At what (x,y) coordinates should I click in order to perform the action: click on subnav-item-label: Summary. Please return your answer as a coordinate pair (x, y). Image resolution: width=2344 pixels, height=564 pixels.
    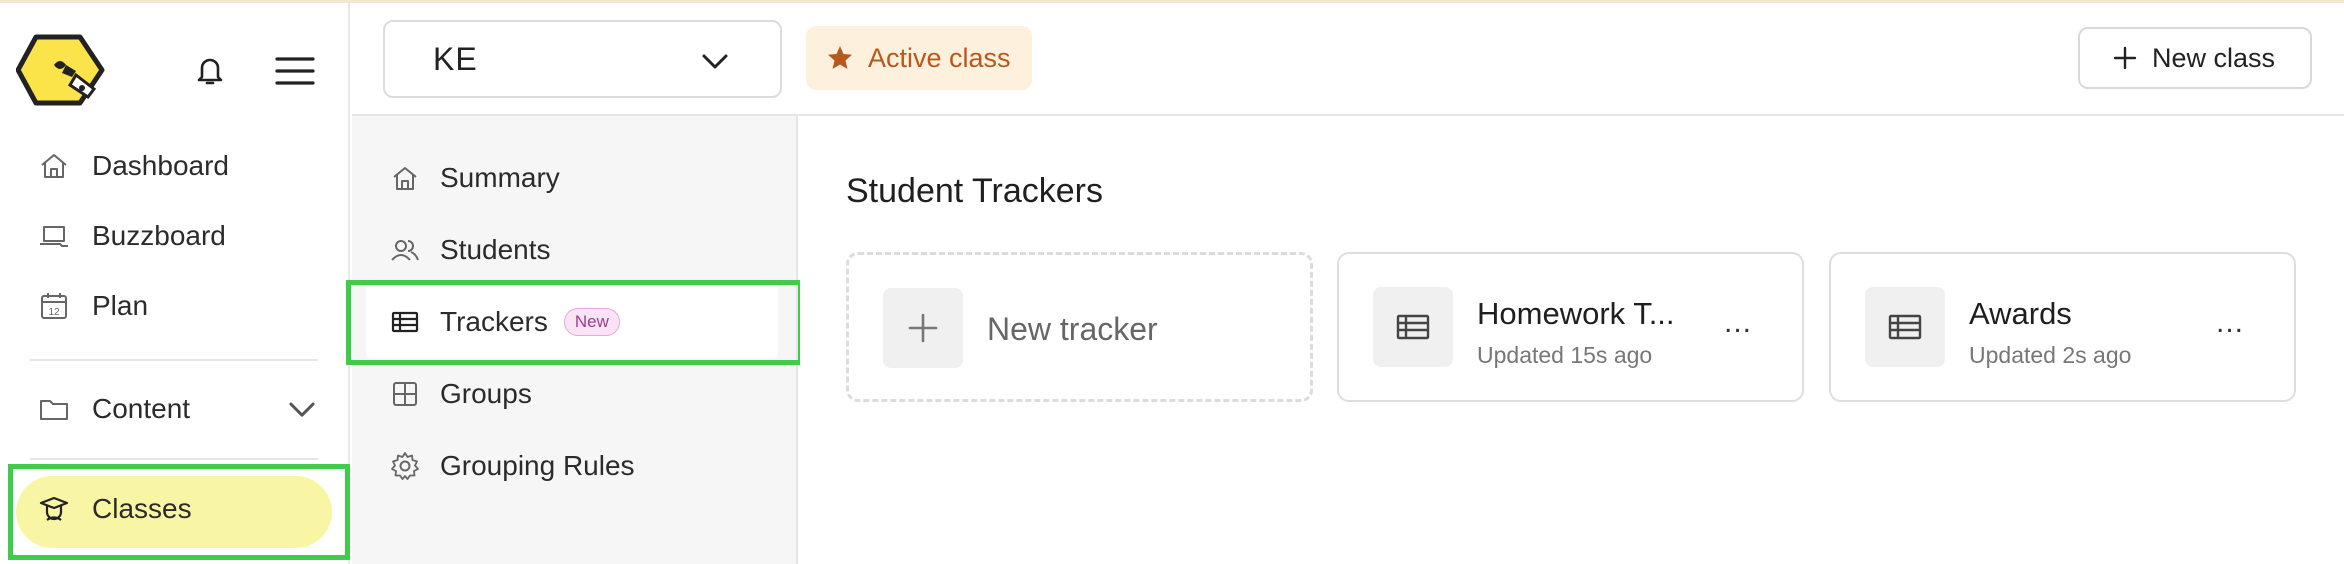
    Looking at the image, I should click on (500, 177).